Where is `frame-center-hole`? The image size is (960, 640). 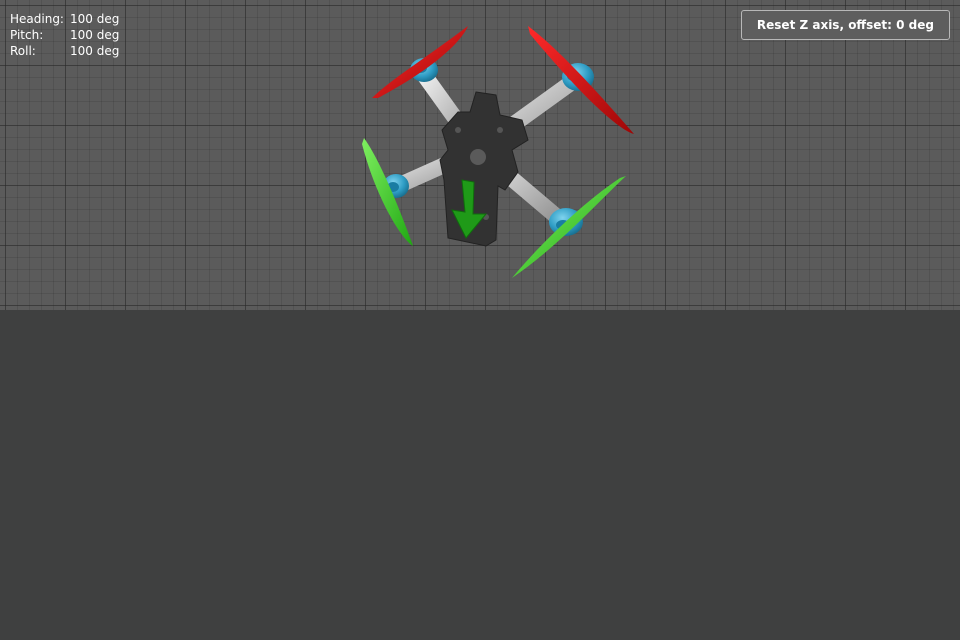
frame-center-hole is located at coordinates (478, 157).